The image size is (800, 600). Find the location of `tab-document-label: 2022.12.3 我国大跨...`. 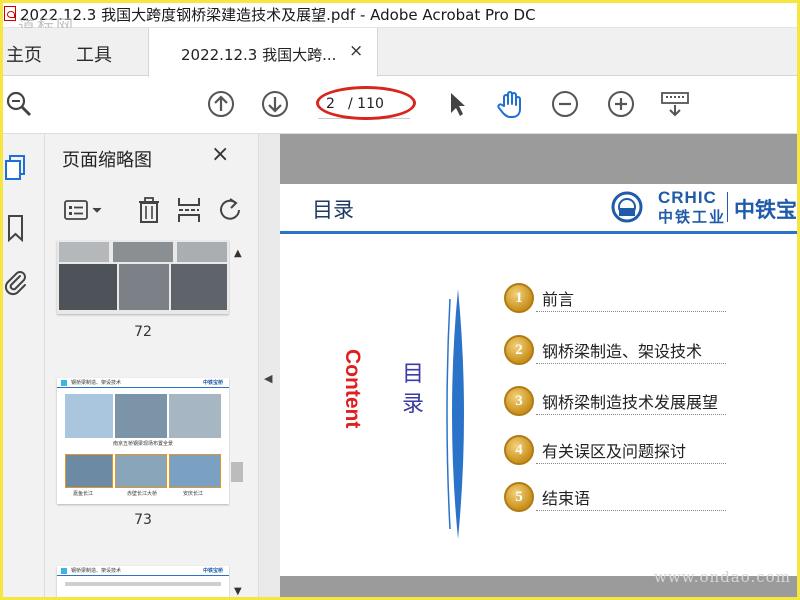

tab-document-label: 2022.12.3 我国大跨... is located at coordinates (259, 55).